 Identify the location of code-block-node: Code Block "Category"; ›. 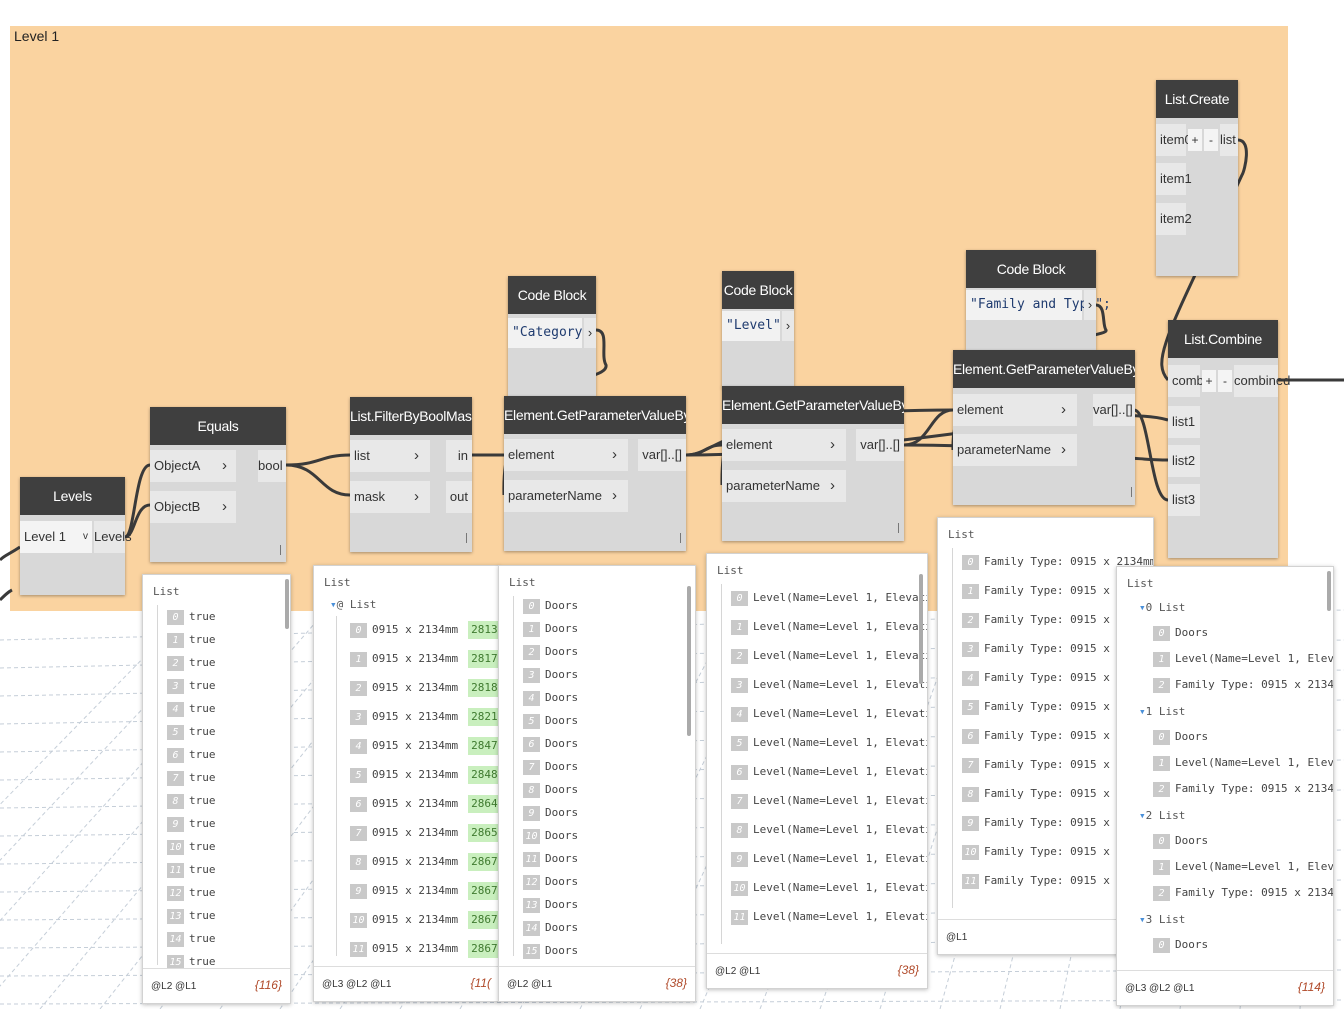
(553, 336).